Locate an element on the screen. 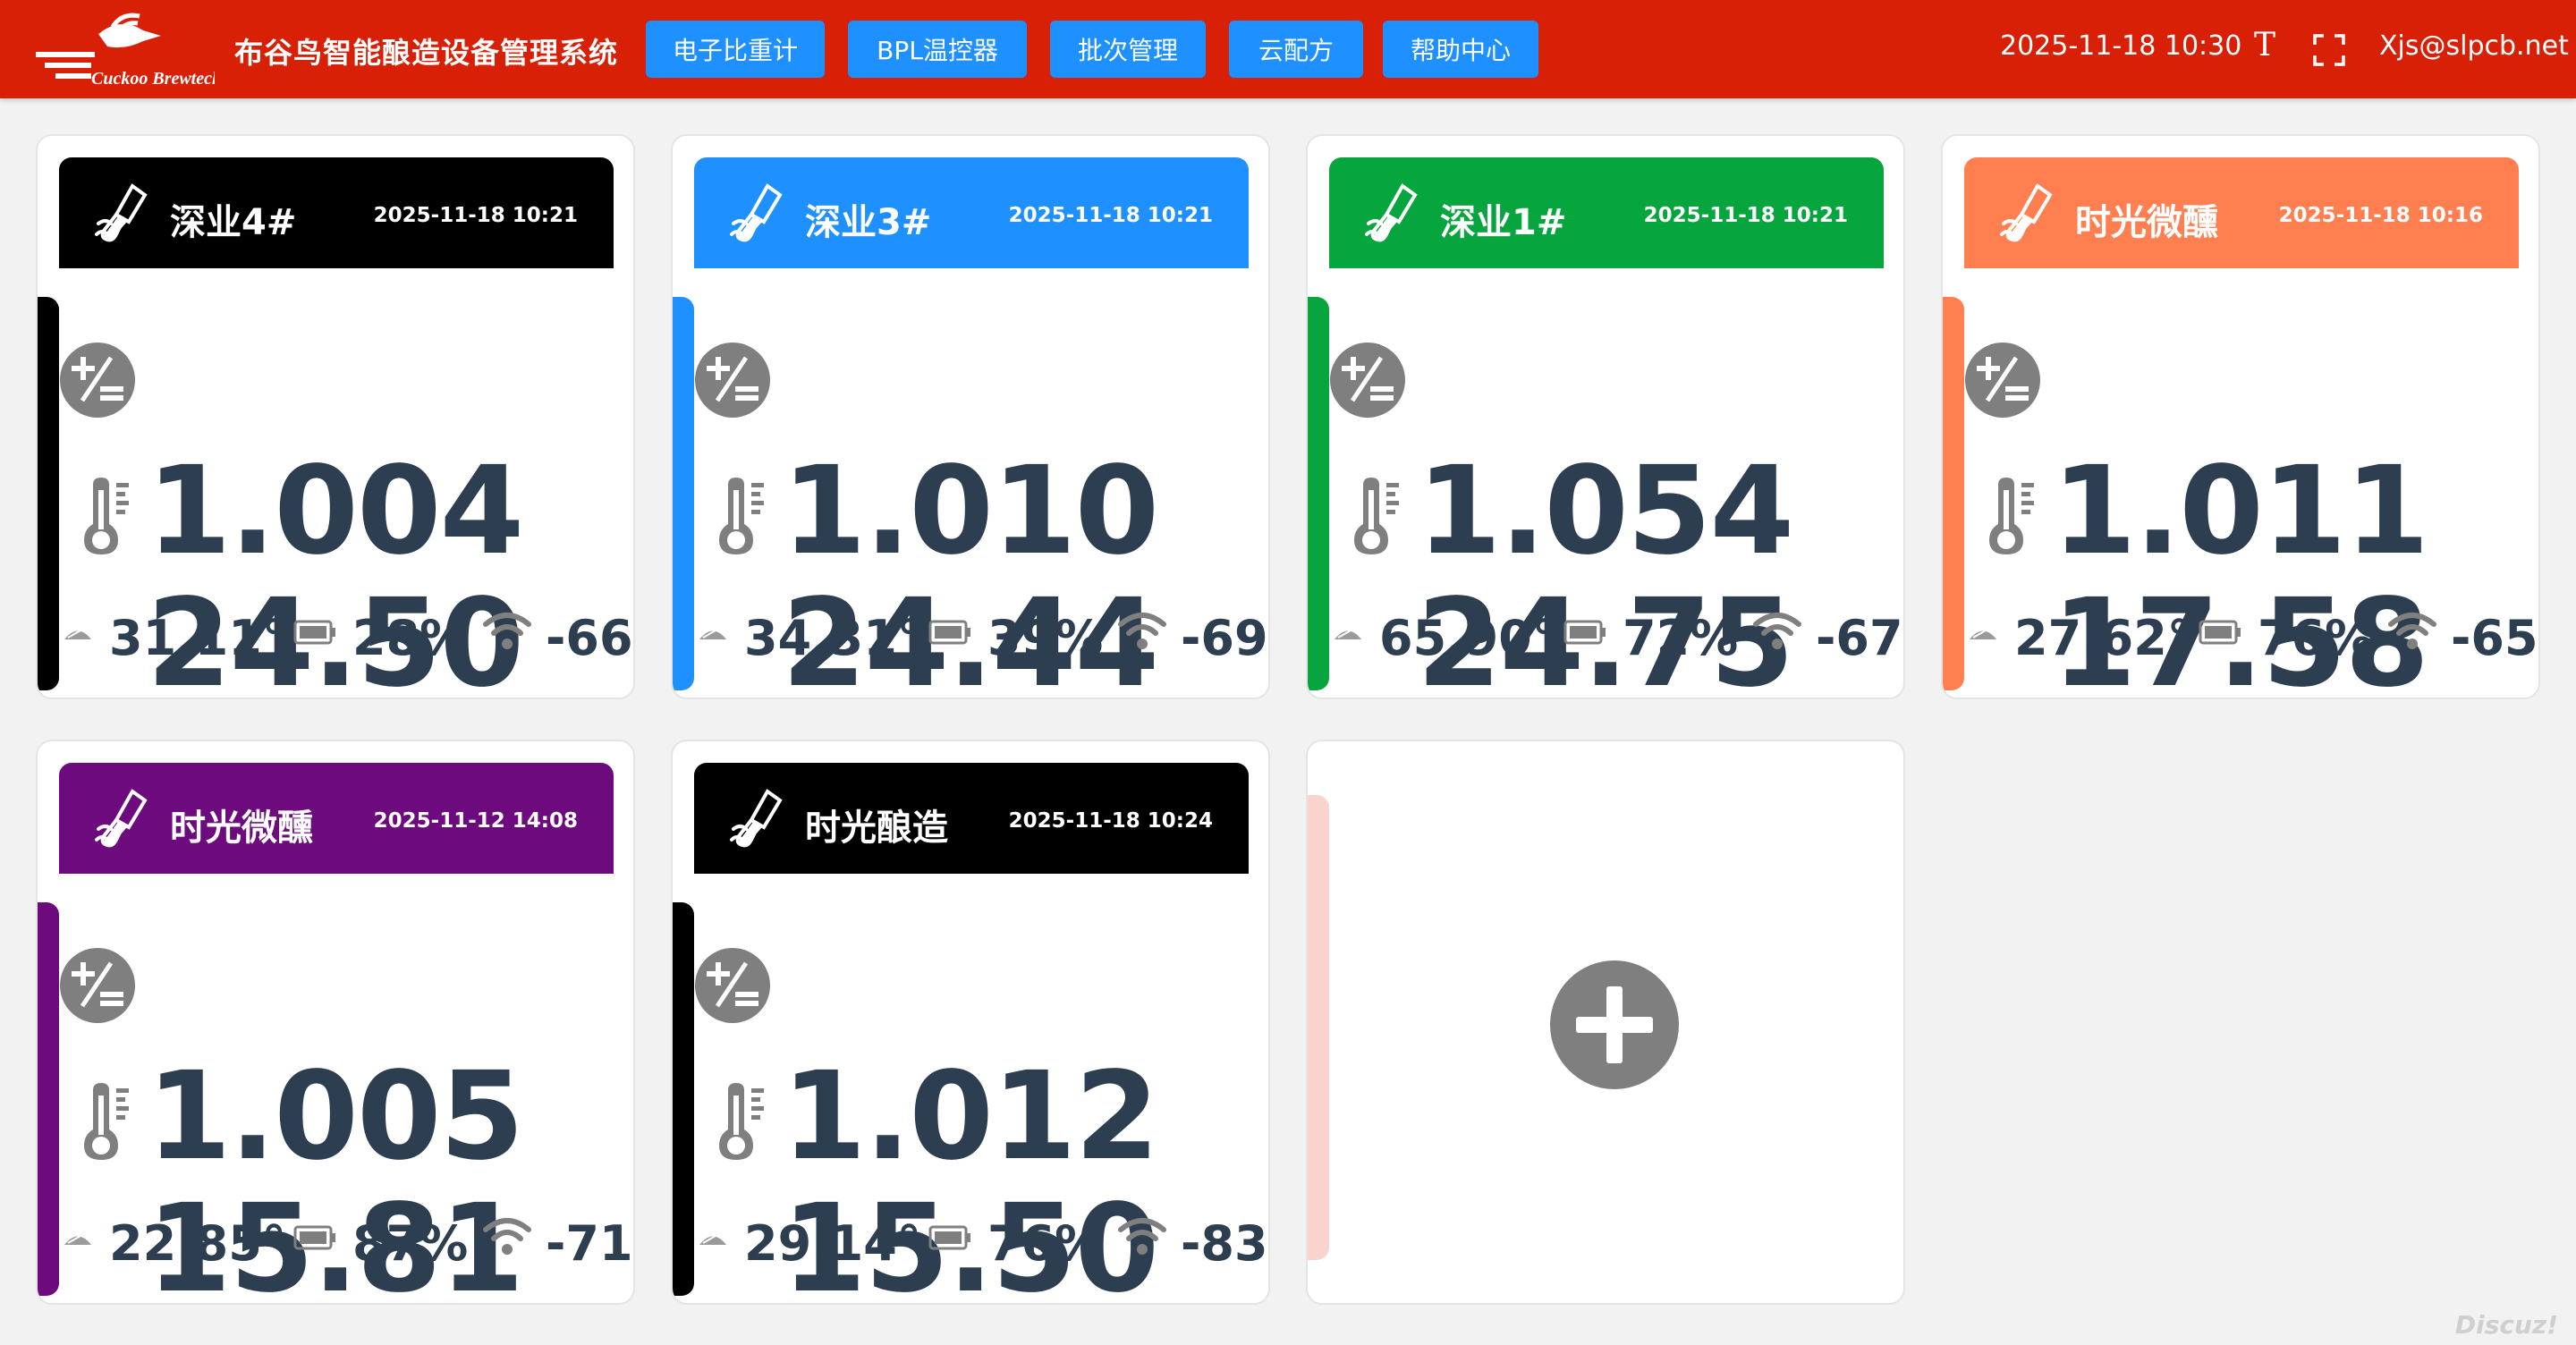 The height and width of the screenshot is (1345, 2576). card-header: 时光酿造 2025-11-18 10:24 is located at coordinates (971, 818).